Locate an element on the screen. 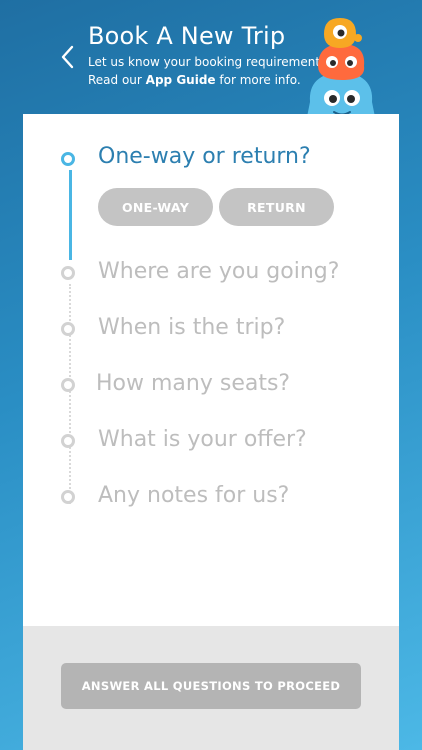 This screenshot has height=750, width=422. return-button: RETURN is located at coordinates (276, 207).